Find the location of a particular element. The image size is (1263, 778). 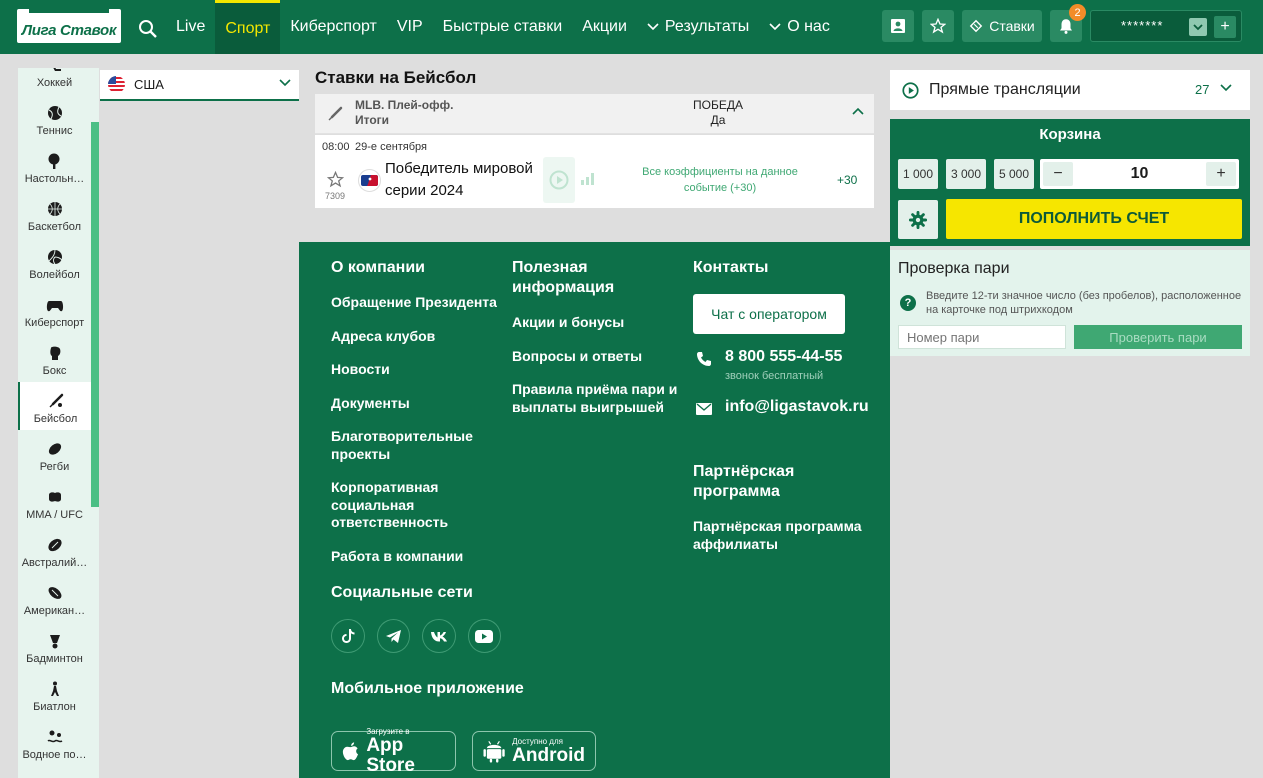

telegram-icon is located at coordinates (393, 636).